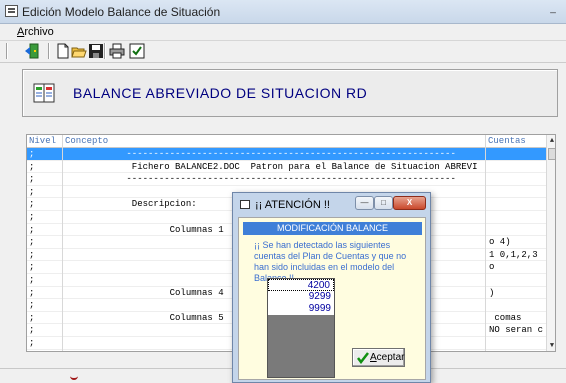 The image size is (566, 383). Describe the element at coordinates (292, 205) in the screenshot. I see `dialog-title: ¡¡ ATENCIÓN !!` at that location.